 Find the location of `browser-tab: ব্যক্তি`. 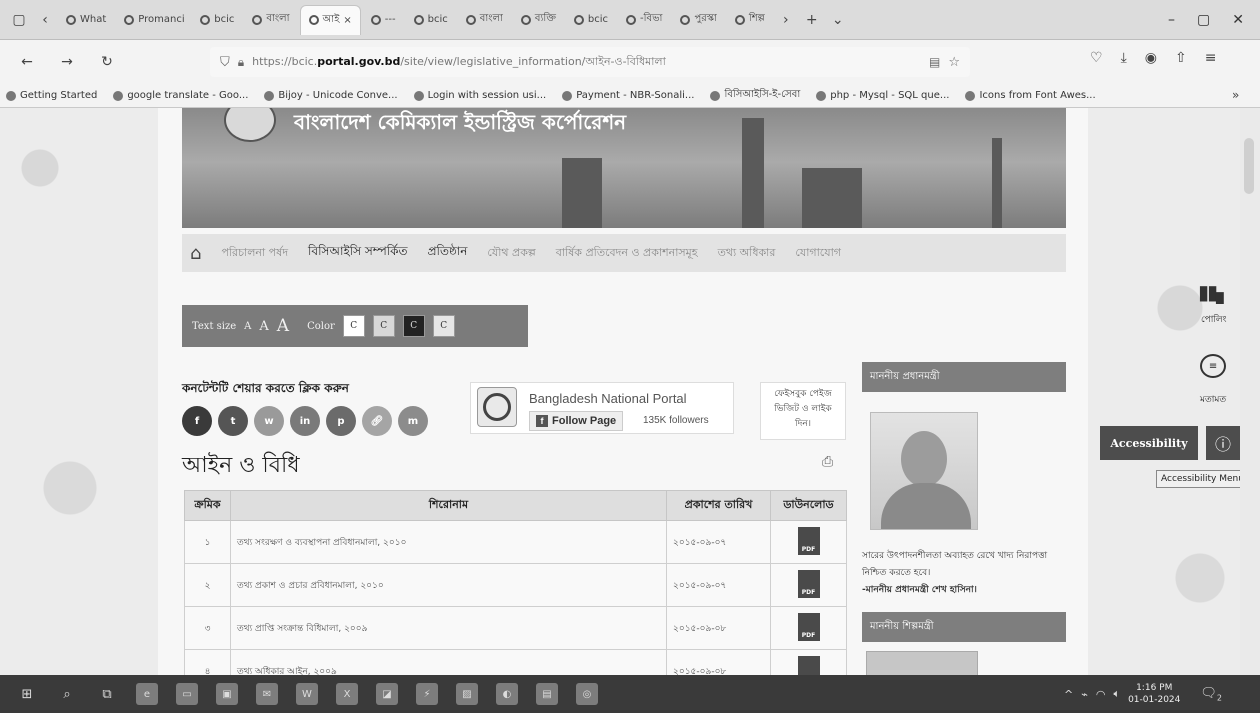

browser-tab: ব্যক্তি is located at coordinates (538, 20).